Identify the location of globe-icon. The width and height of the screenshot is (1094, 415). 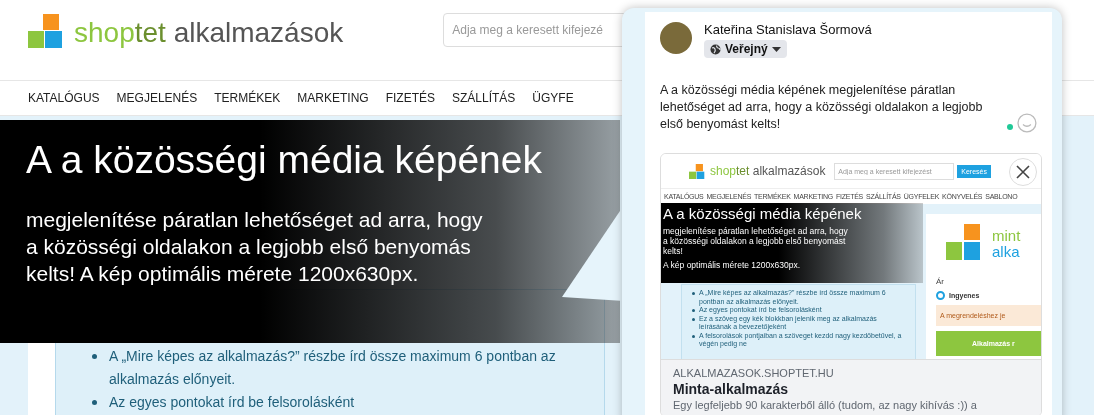
(715, 49).